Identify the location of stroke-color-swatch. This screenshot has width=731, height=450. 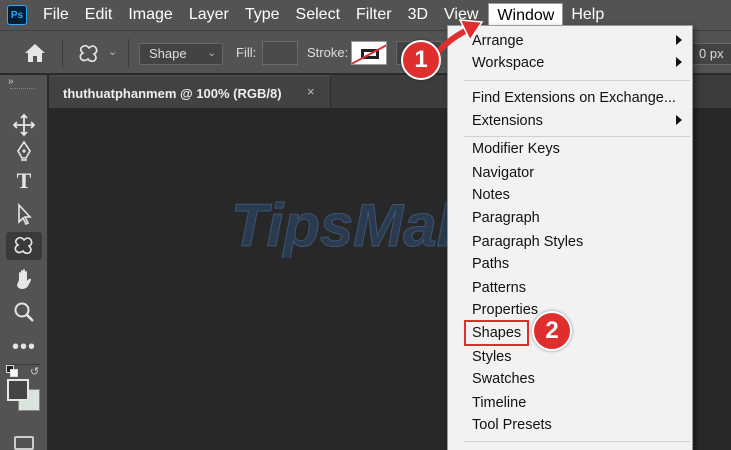
(369, 53).